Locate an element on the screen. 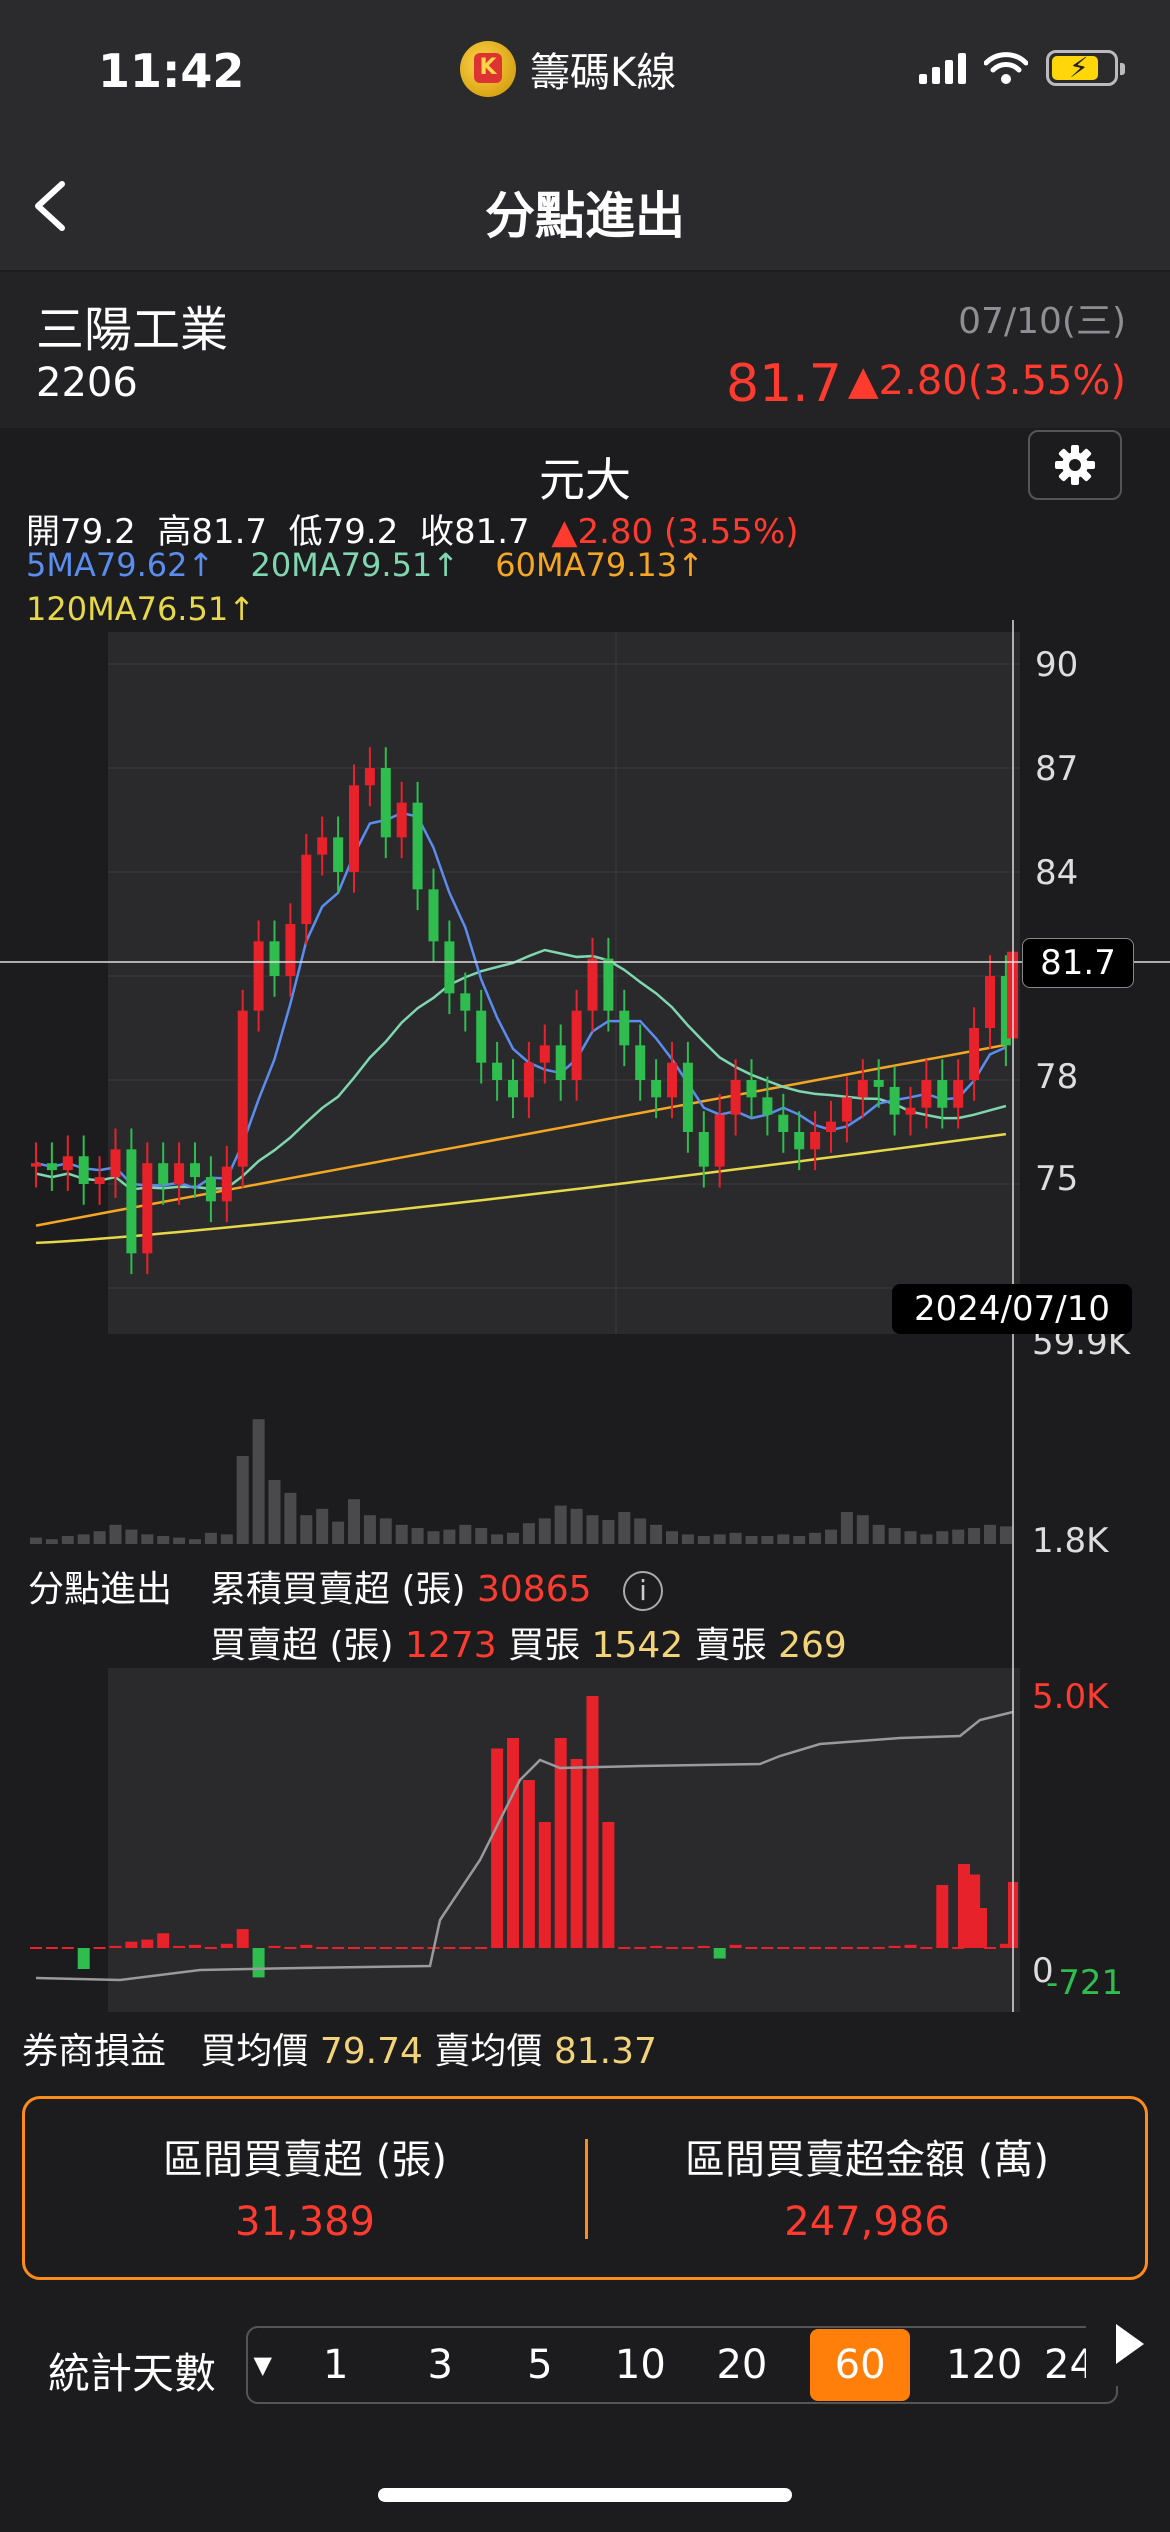 This screenshot has width=1170, height=2532. gear-icon is located at coordinates (1075, 465).